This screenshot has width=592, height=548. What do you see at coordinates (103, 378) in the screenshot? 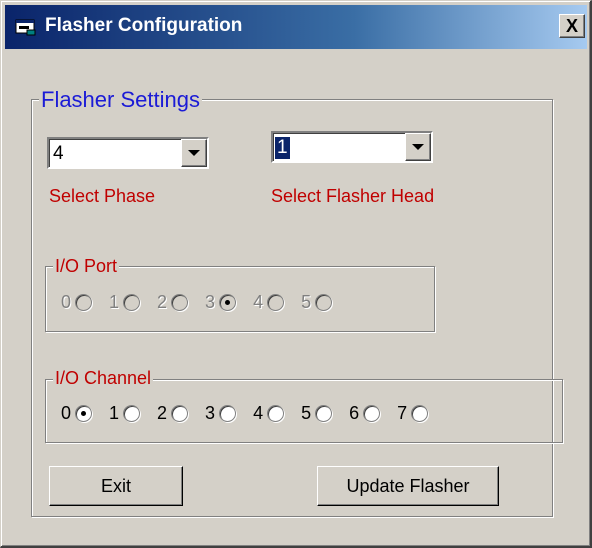
I see `io-channel-legend: I/O Channel` at bounding box center [103, 378].